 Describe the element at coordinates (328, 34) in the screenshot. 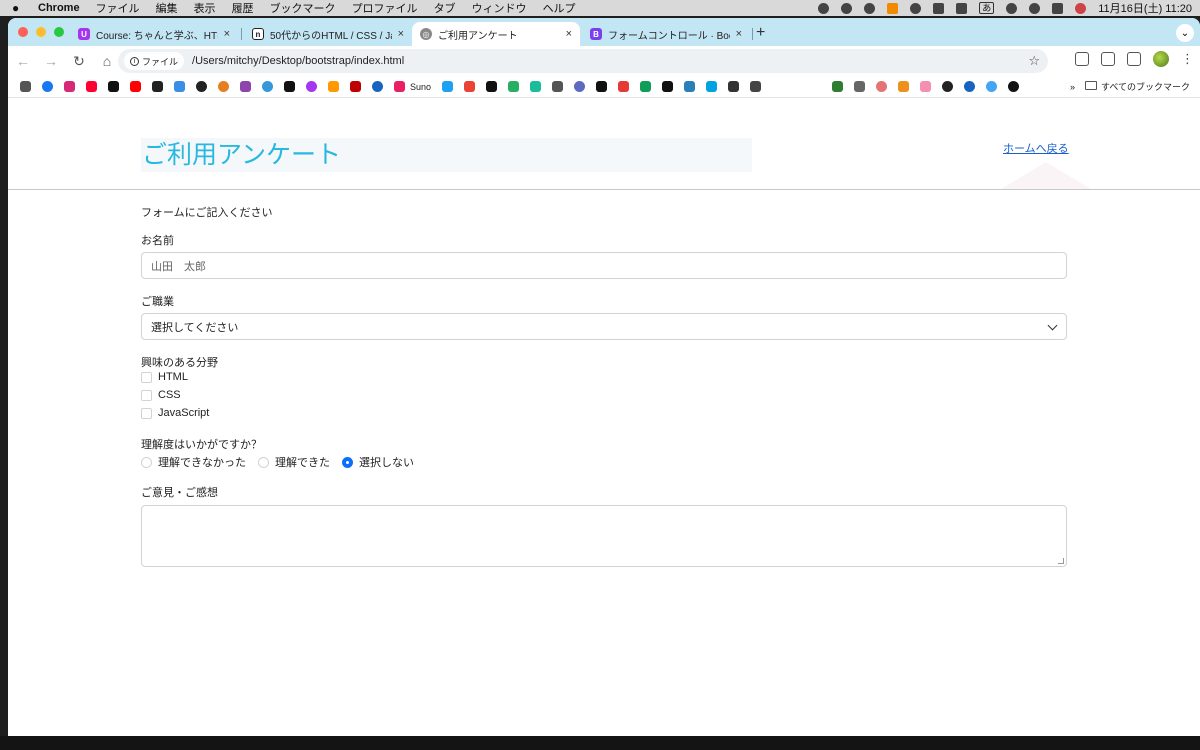

I see `tab-note-article: n 50代からのHTML / CSS / Java ×` at that location.